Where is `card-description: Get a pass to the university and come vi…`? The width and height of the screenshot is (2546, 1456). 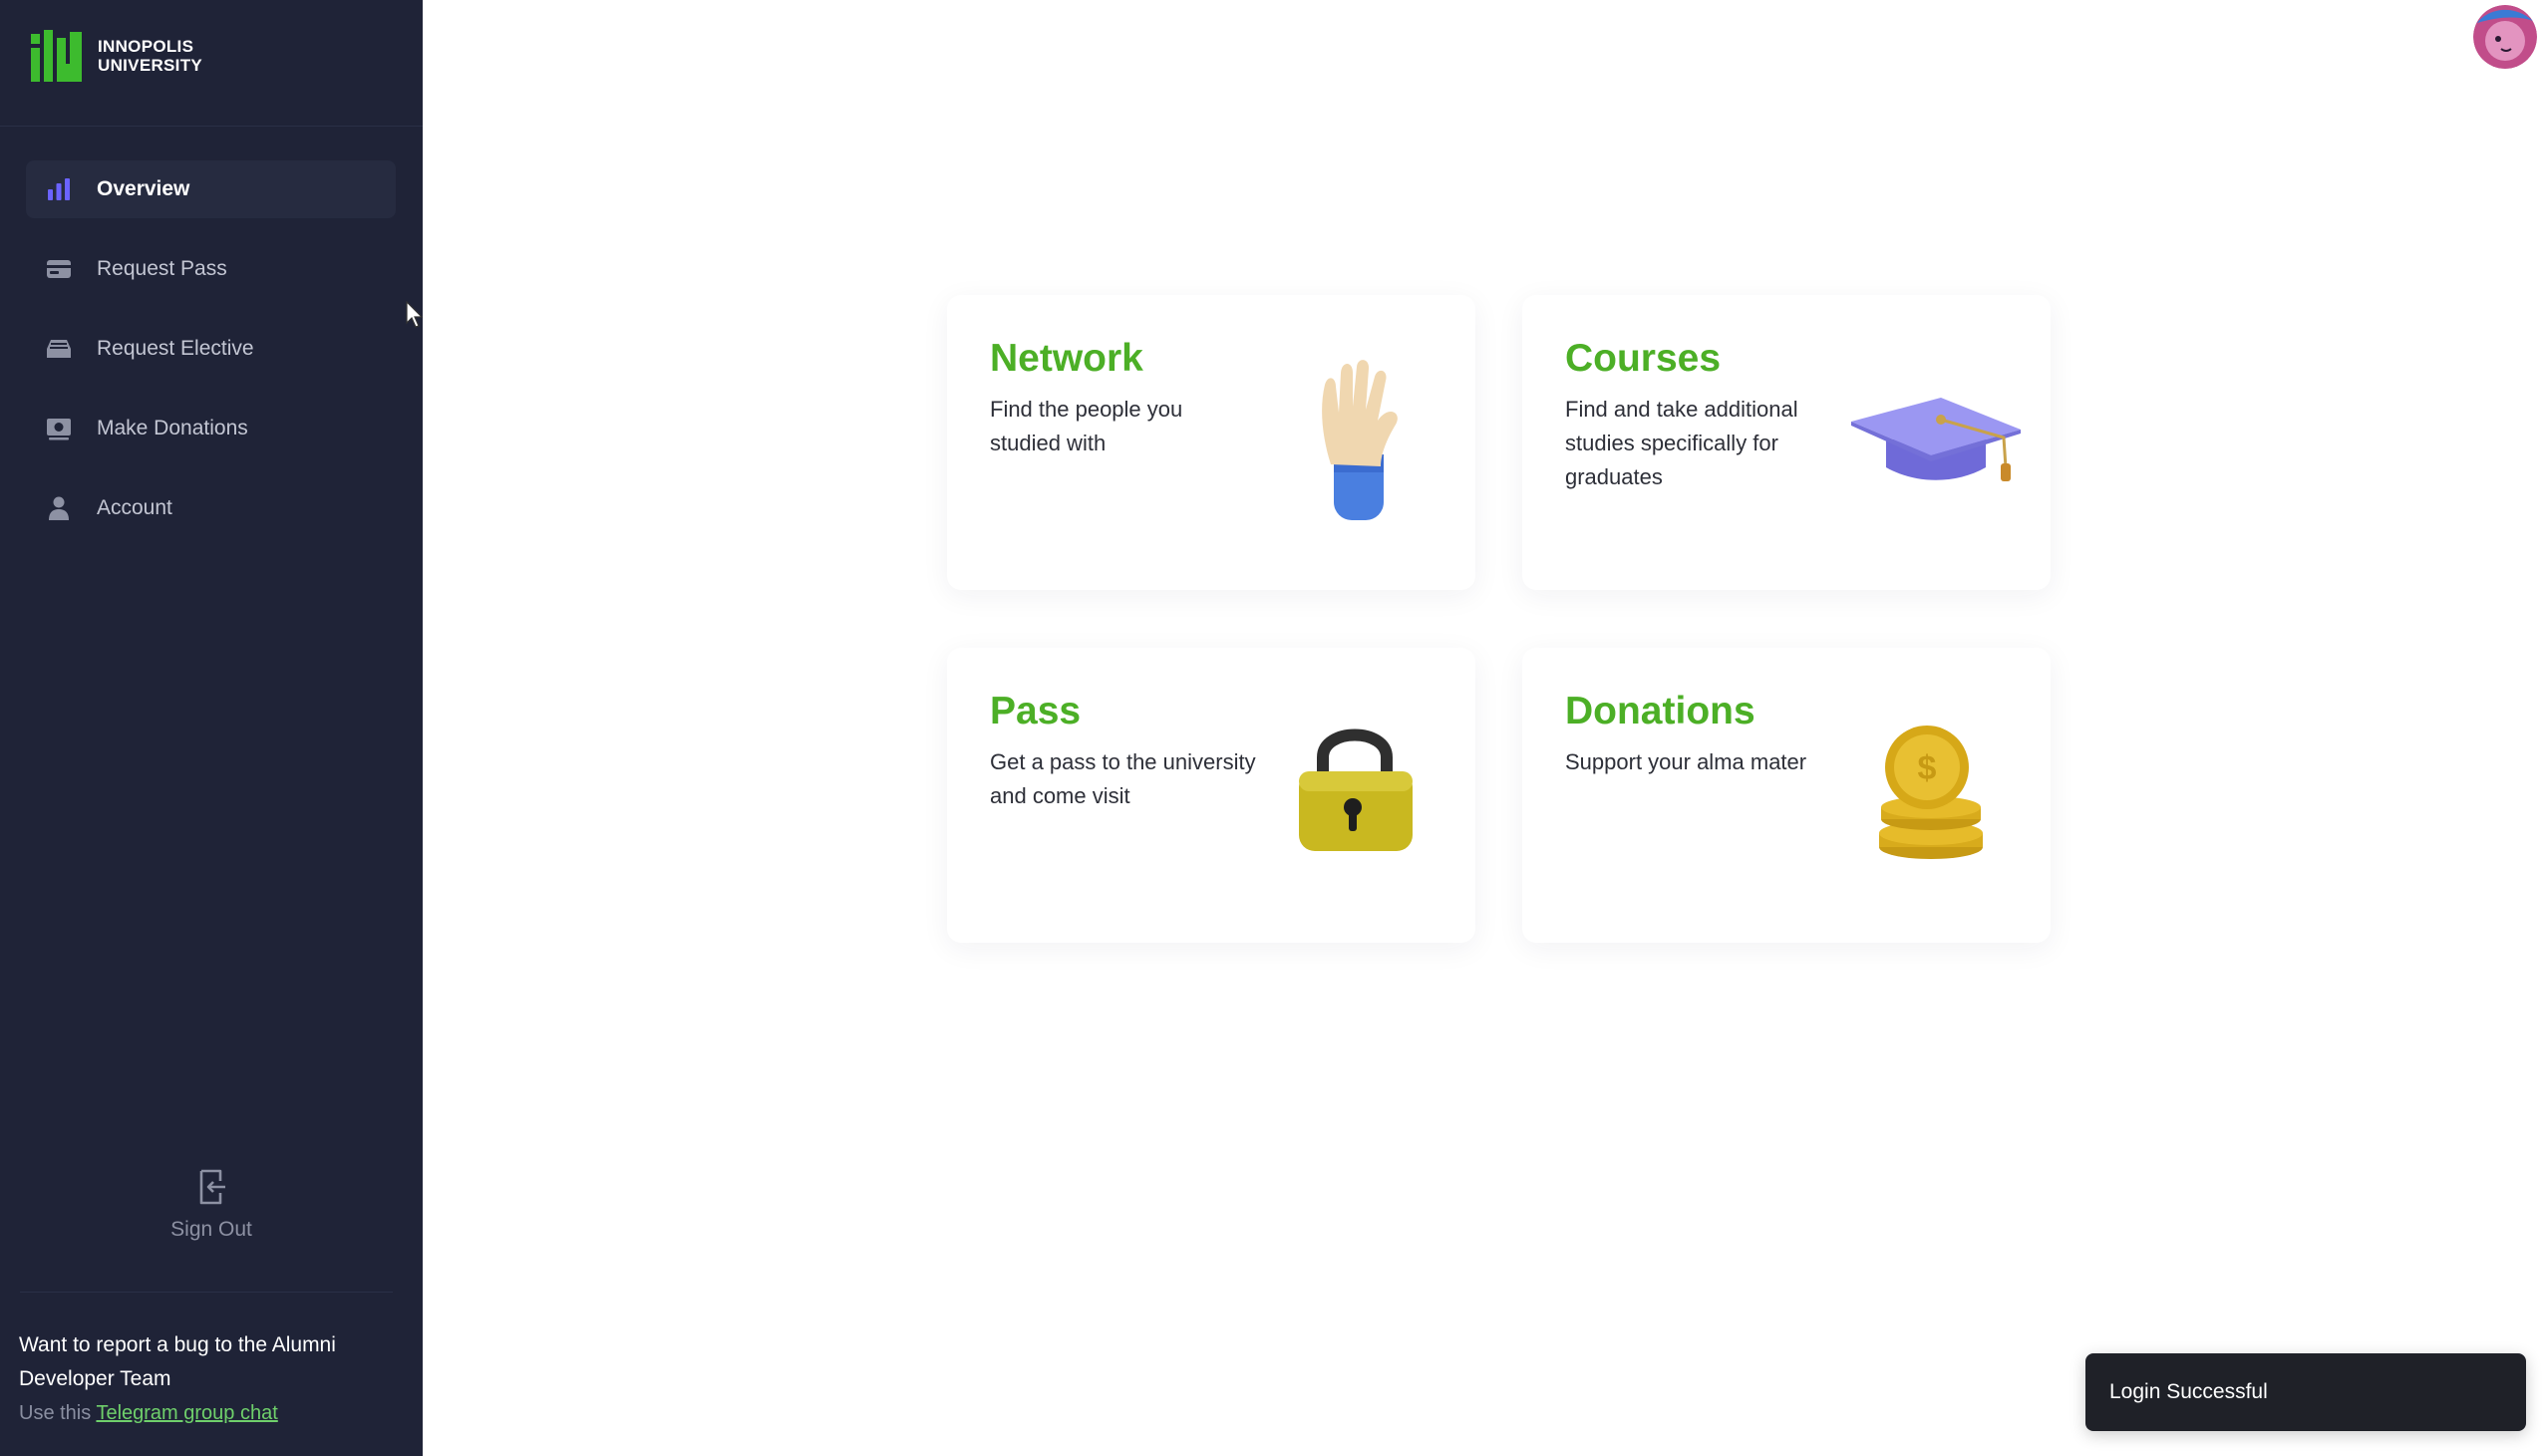
card-description: Get a pass to the university and come vi… is located at coordinates (1123, 778).